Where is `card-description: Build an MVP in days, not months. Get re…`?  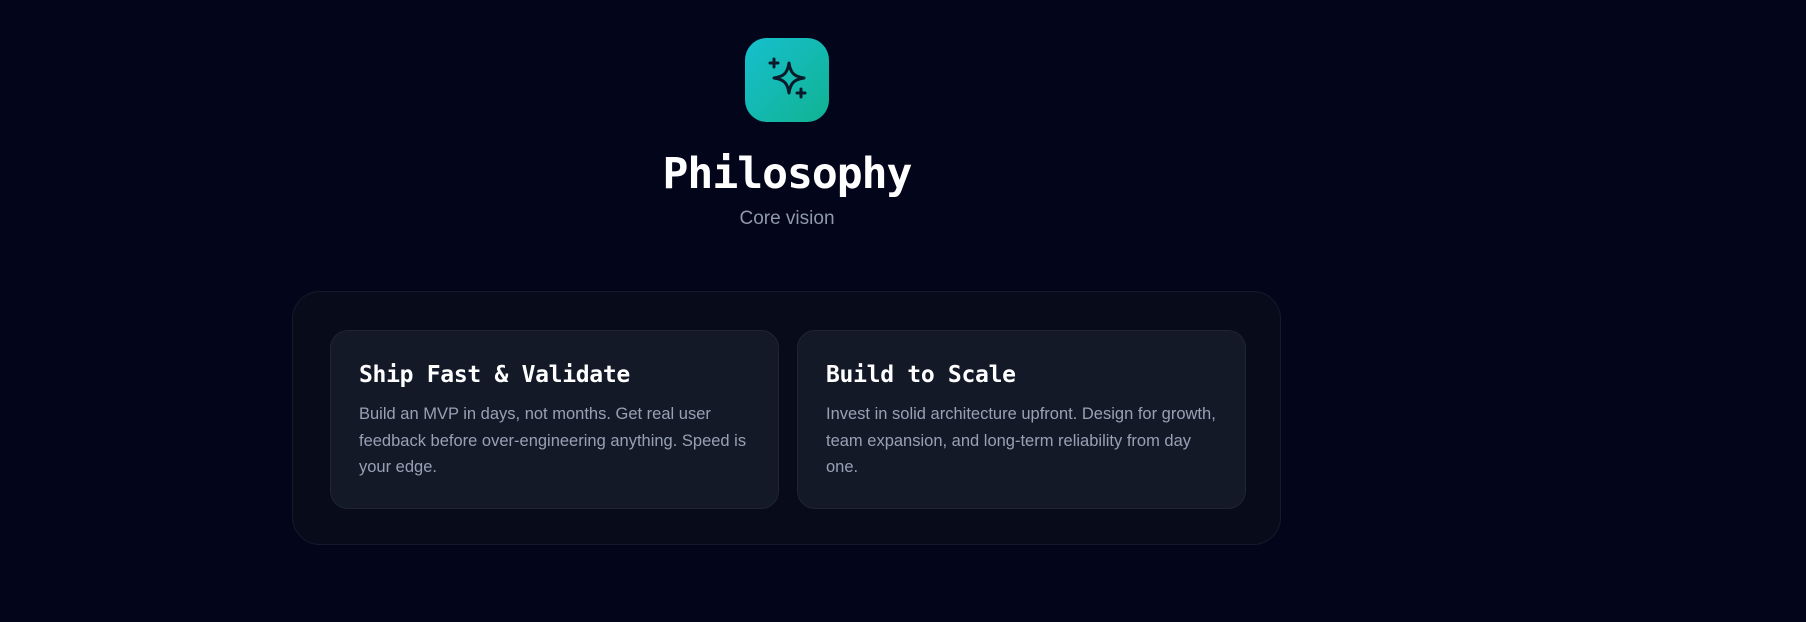
card-description: Build an MVP in days, not months. Get re… is located at coordinates (553, 440).